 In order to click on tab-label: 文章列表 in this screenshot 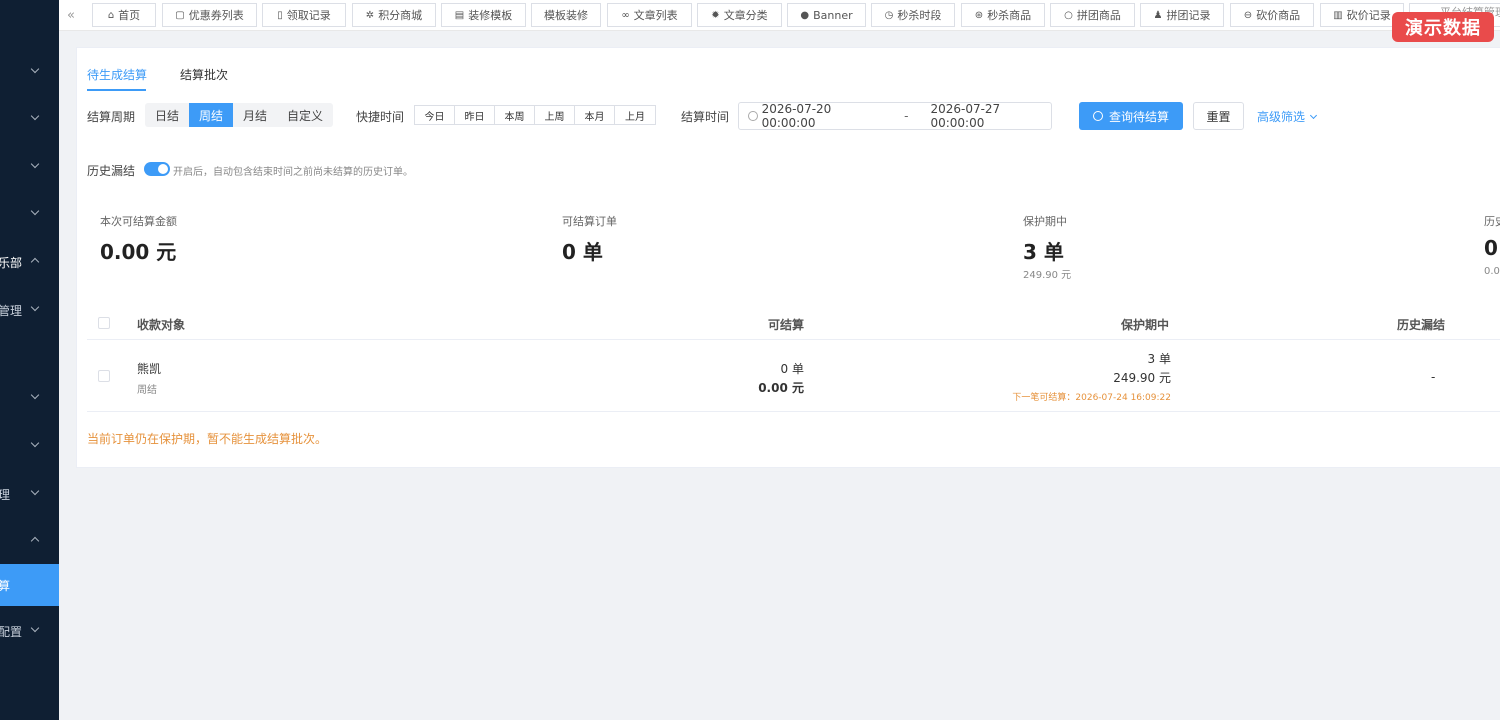, I will do `click(655, 15)`.